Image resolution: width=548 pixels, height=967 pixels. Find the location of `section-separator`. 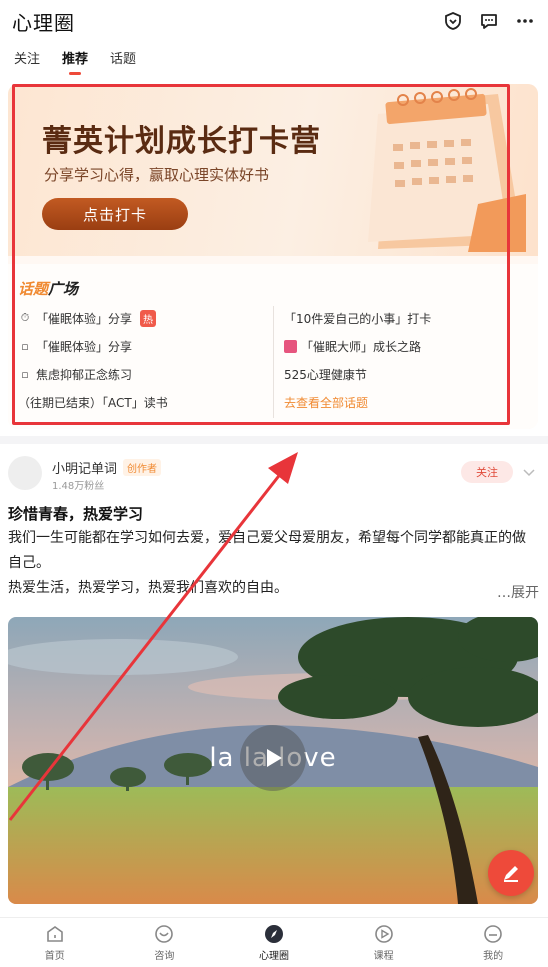

section-separator is located at coordinates (274, 440).